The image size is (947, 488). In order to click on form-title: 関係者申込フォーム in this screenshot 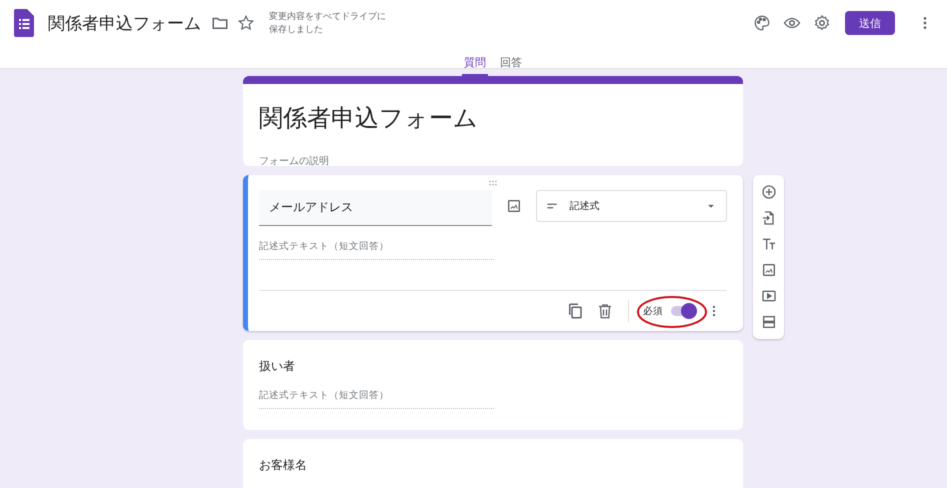, I will do `click(493, 118)`.